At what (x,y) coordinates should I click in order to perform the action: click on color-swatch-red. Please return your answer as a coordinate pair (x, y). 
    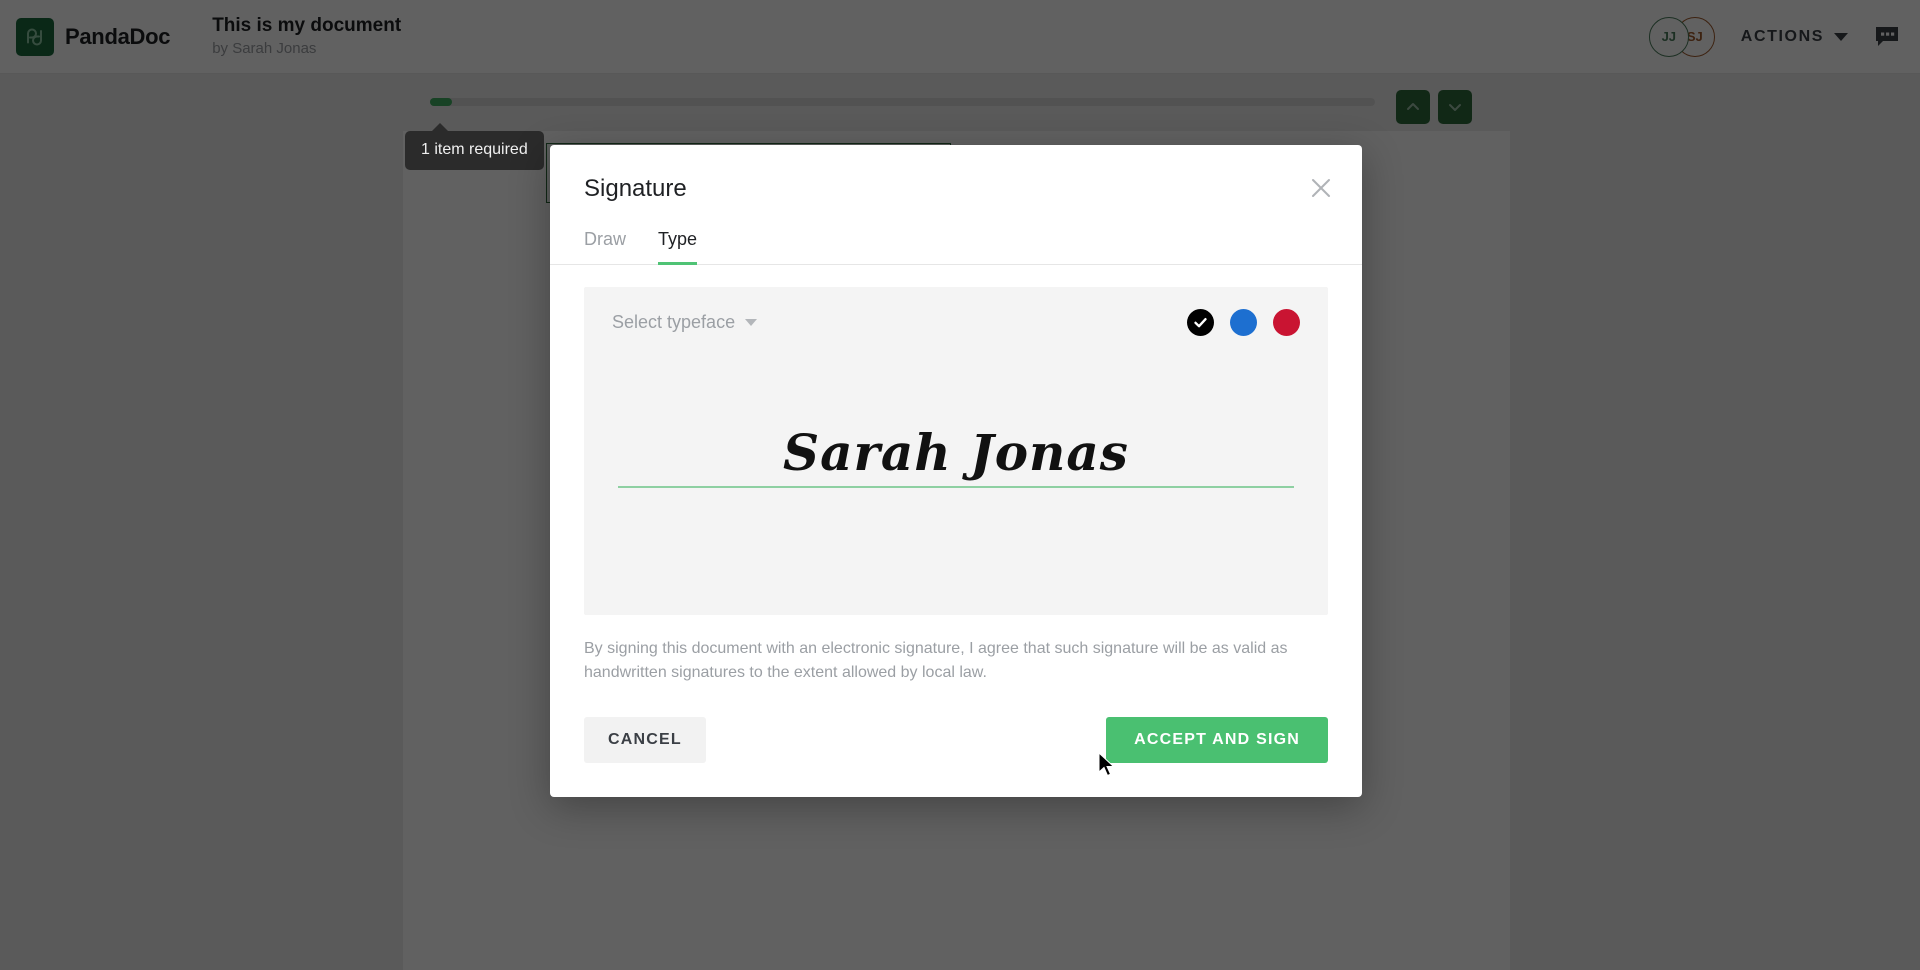
    Looking at the image, I should click on (1286, 322).